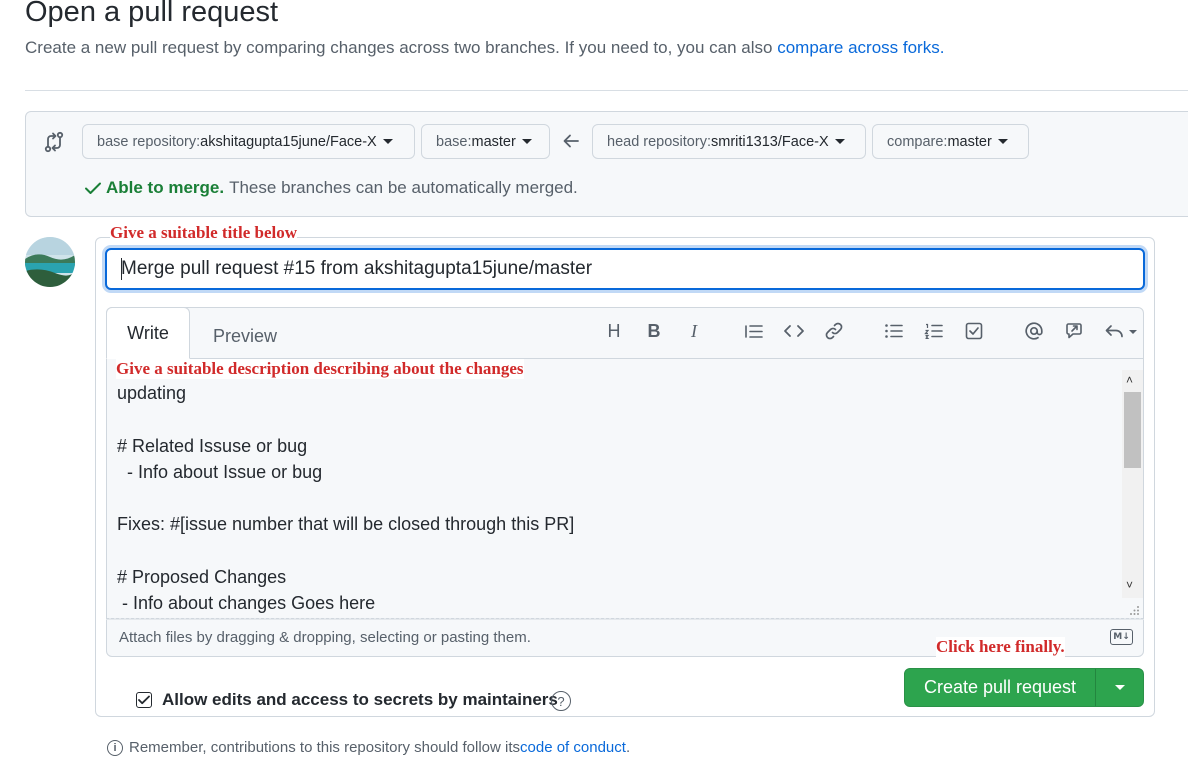 The image size is (1188, 757). What do you see at coordinates (165, 187) in the screenshot?
I see `merge-ok-label: Able to merge.` at bounding box center [165, 187].